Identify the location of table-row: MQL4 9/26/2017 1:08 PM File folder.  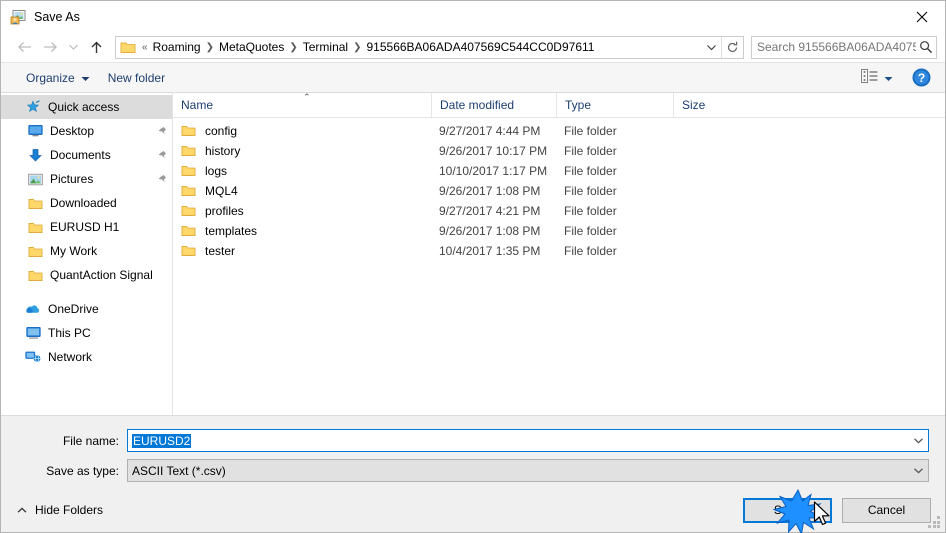
(559, 191).